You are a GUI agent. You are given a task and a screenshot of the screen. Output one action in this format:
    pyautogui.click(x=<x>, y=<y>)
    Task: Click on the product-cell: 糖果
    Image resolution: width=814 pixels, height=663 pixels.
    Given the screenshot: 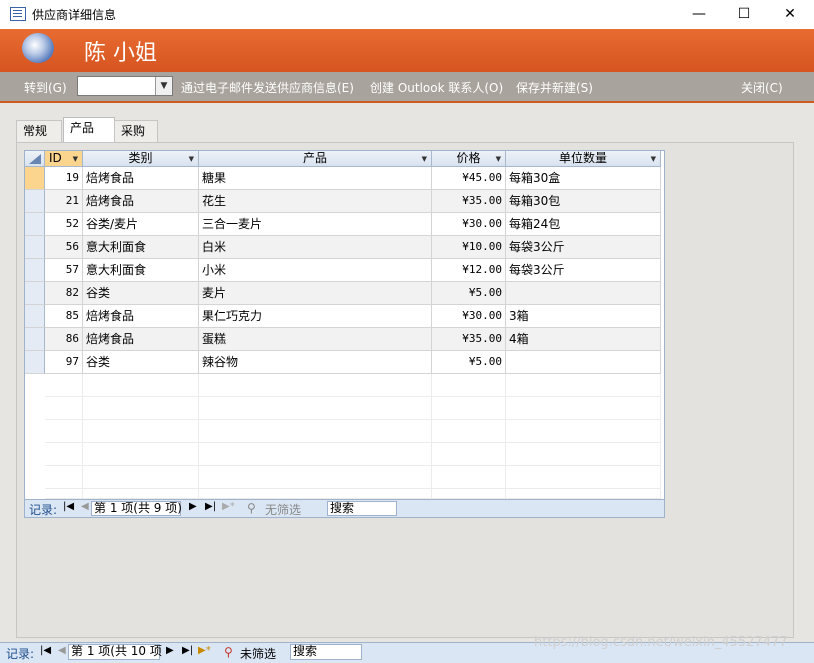 What is the action you would take?
    pyautogui.click(x=315, y=178)
    